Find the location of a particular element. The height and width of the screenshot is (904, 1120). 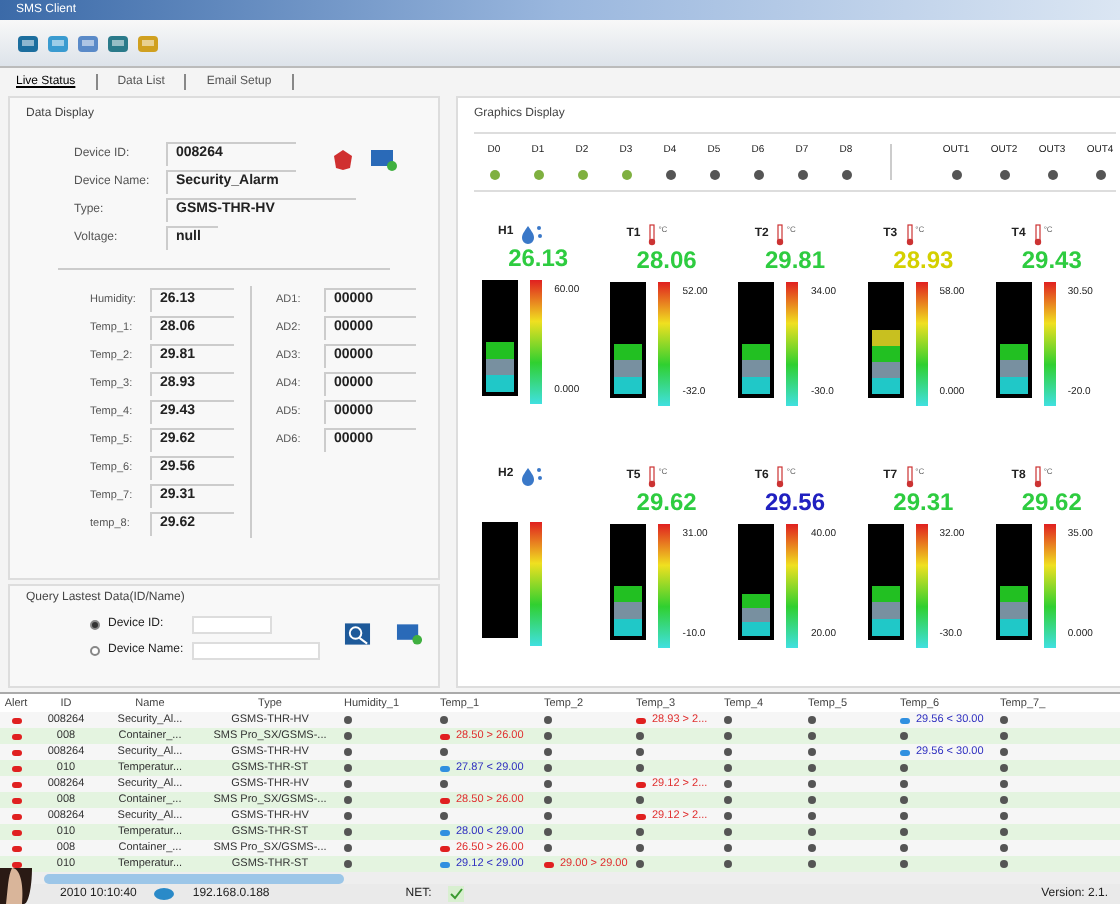

network-icon is located at coordinates (164, 894).